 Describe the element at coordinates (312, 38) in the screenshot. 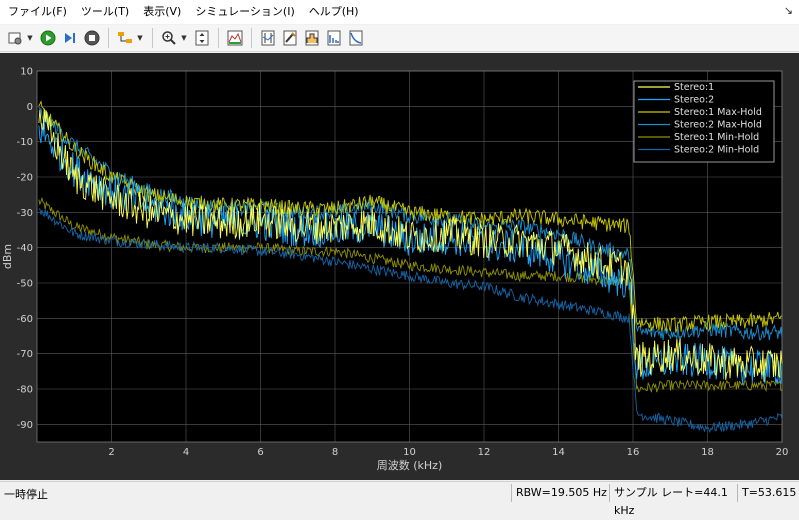

I see `channel-measurements-icon` at that location.